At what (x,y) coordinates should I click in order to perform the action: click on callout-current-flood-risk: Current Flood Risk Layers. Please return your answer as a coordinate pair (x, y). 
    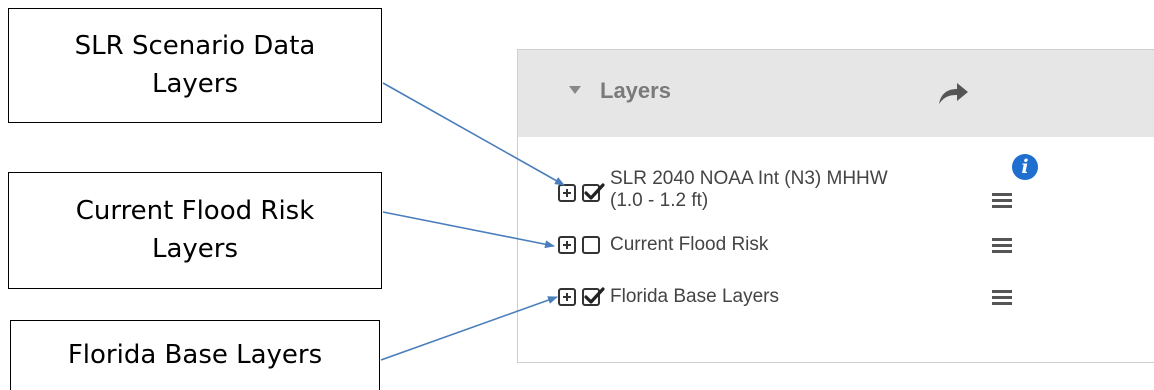
    Looking at the image, I should click on (195, 230).